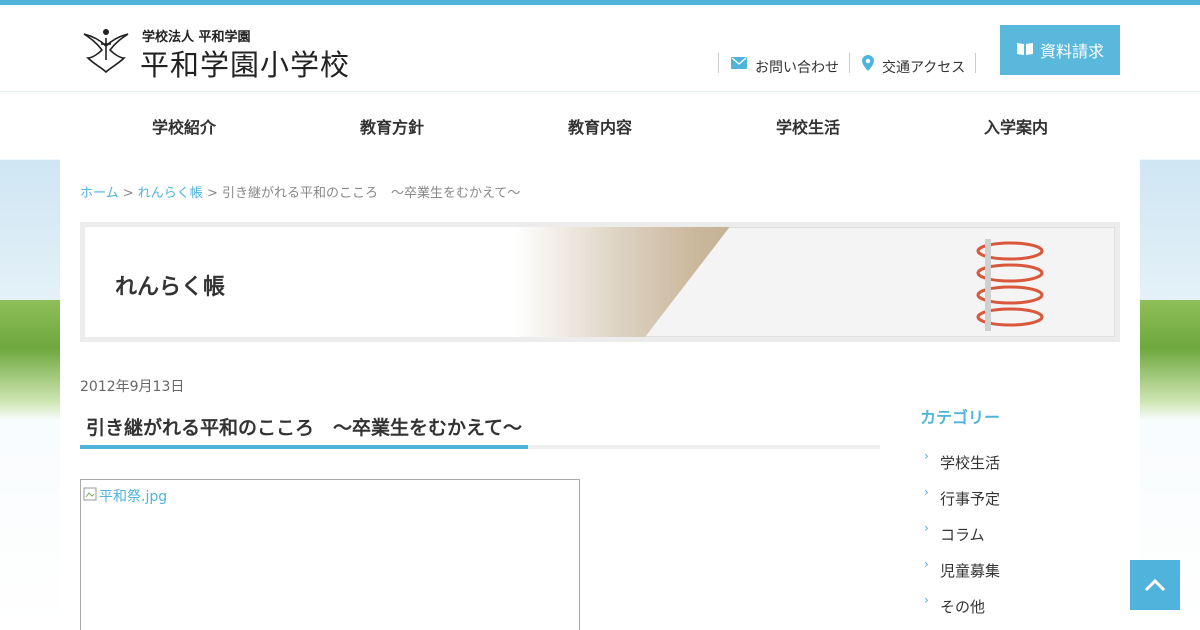 This screenshot has width=1200, height=630. What do you see at coordinates (1071, 51) in the screenshot?
I see `document-request-label: 資料請求` at bounding box center [1071, 51].